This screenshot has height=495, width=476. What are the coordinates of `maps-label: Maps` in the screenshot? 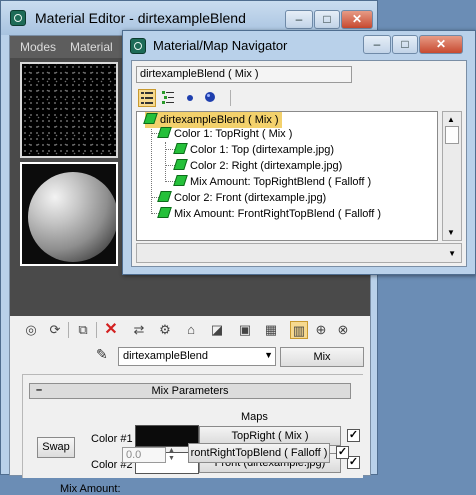 It's located at (254, 417).